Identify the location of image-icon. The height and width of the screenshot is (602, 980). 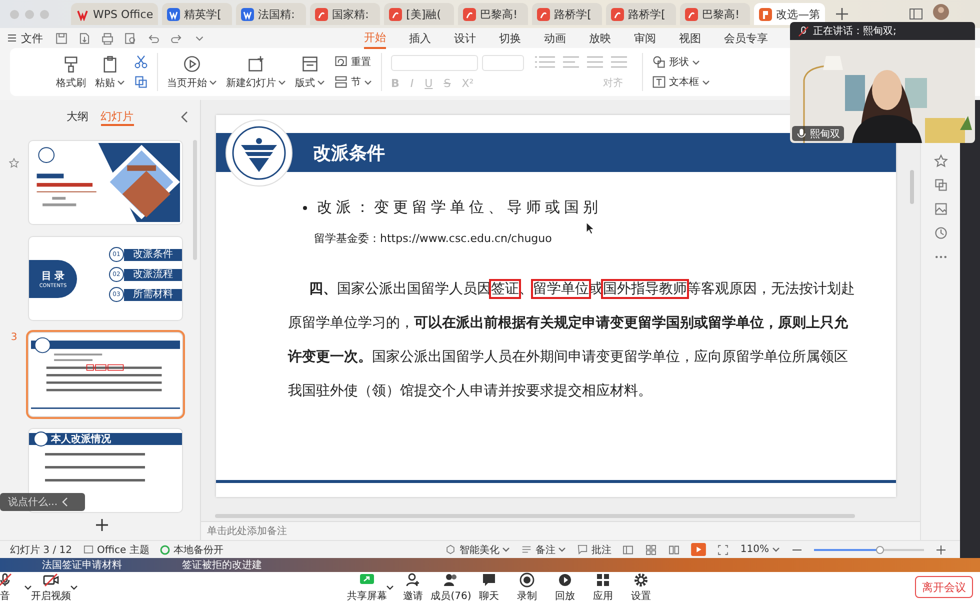
(941, 209).